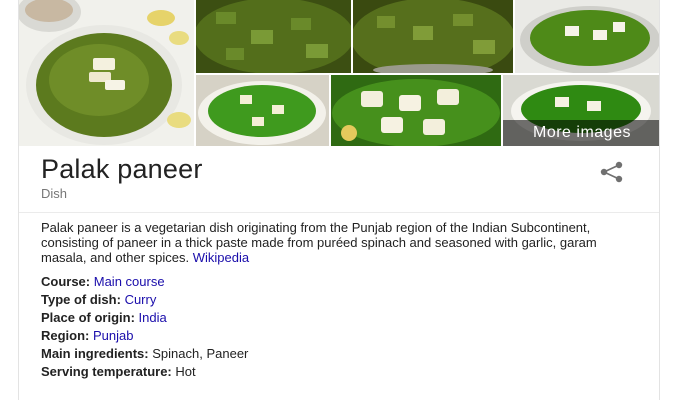  I want to click on more-images-link: More images, so click(581, 133).